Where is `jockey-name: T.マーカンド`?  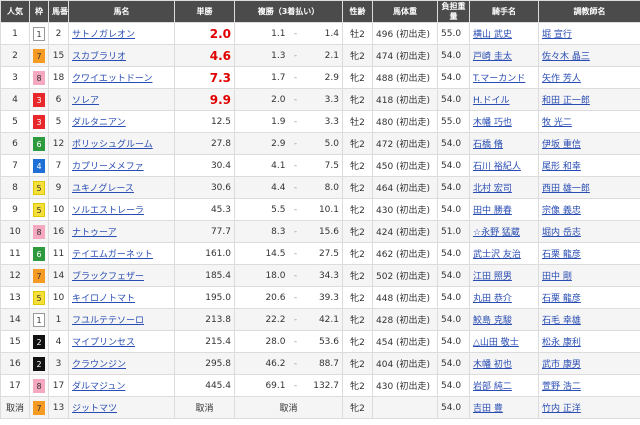
jockey-name: T.マーカンド is located at coordinates (504, 77).